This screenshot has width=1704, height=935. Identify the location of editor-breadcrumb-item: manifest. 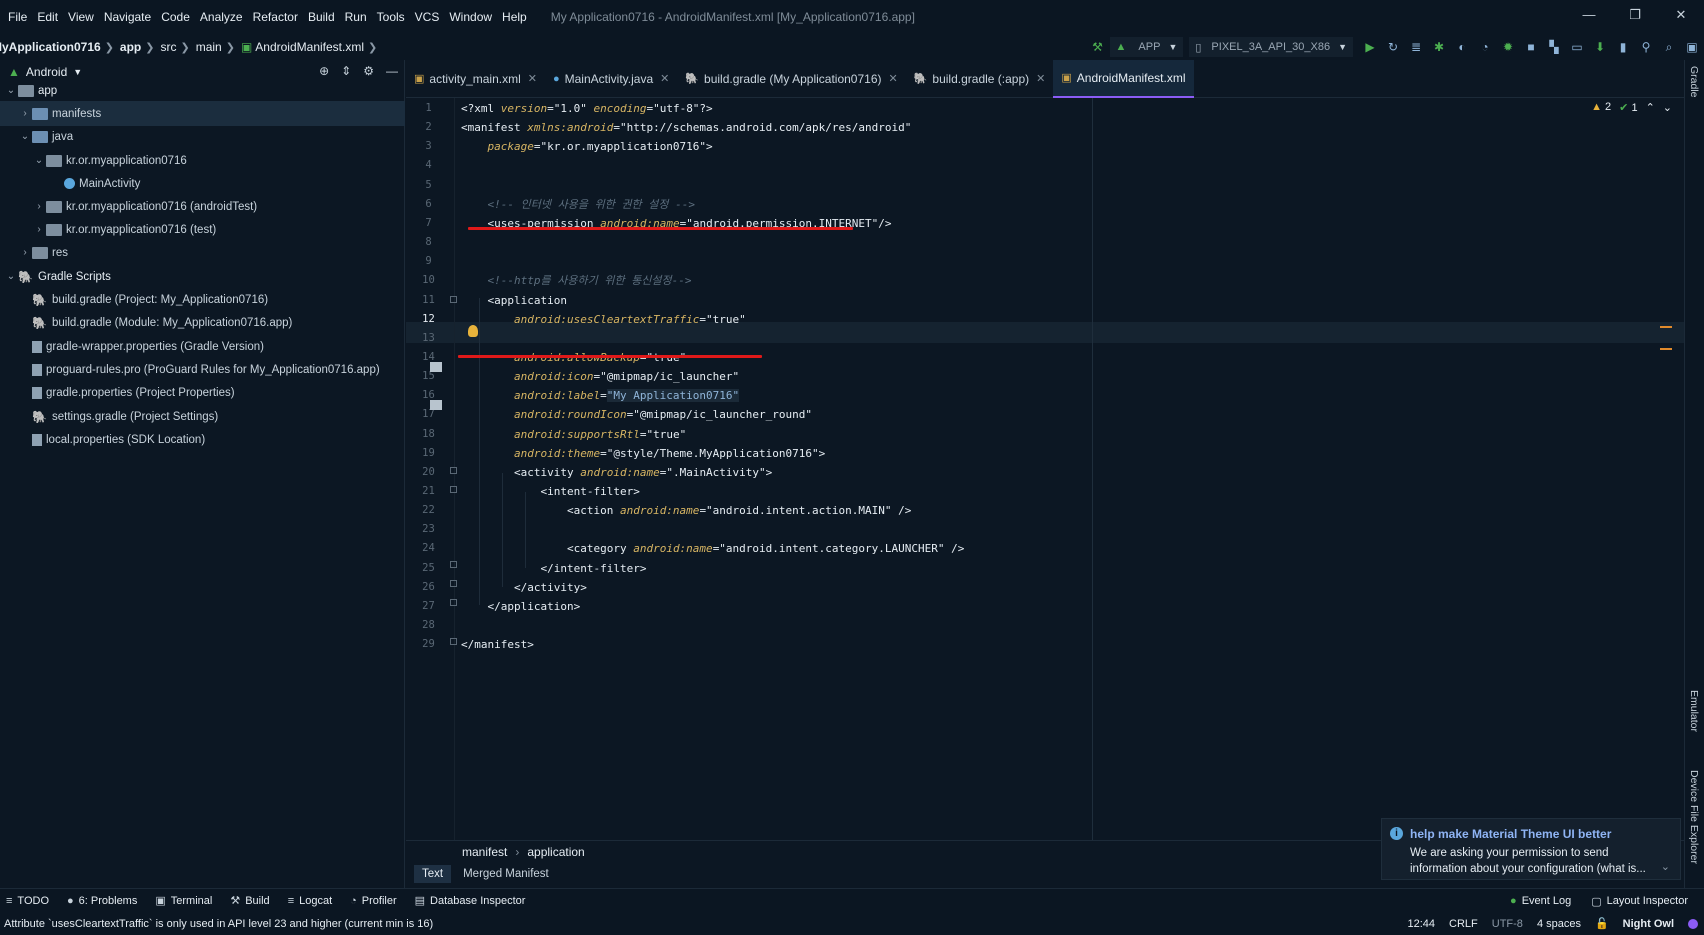
(484, 852).